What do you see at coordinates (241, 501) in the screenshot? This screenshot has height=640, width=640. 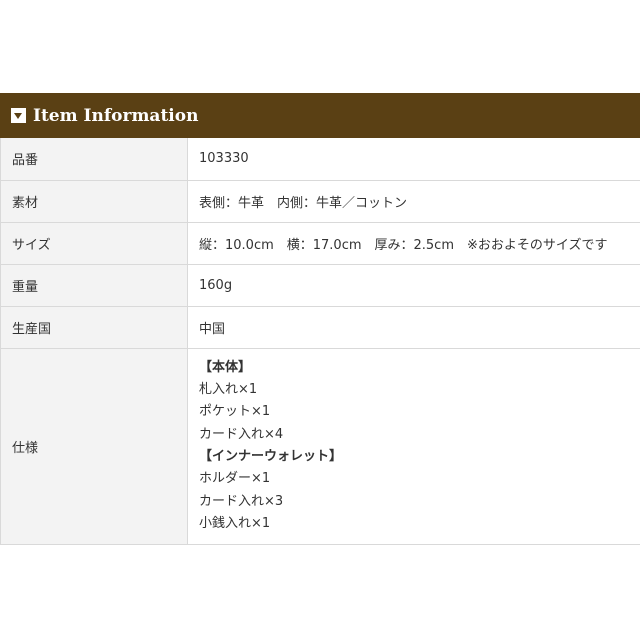 I see `spec-item: カード入れ×3` at bounding box center [241, 501].